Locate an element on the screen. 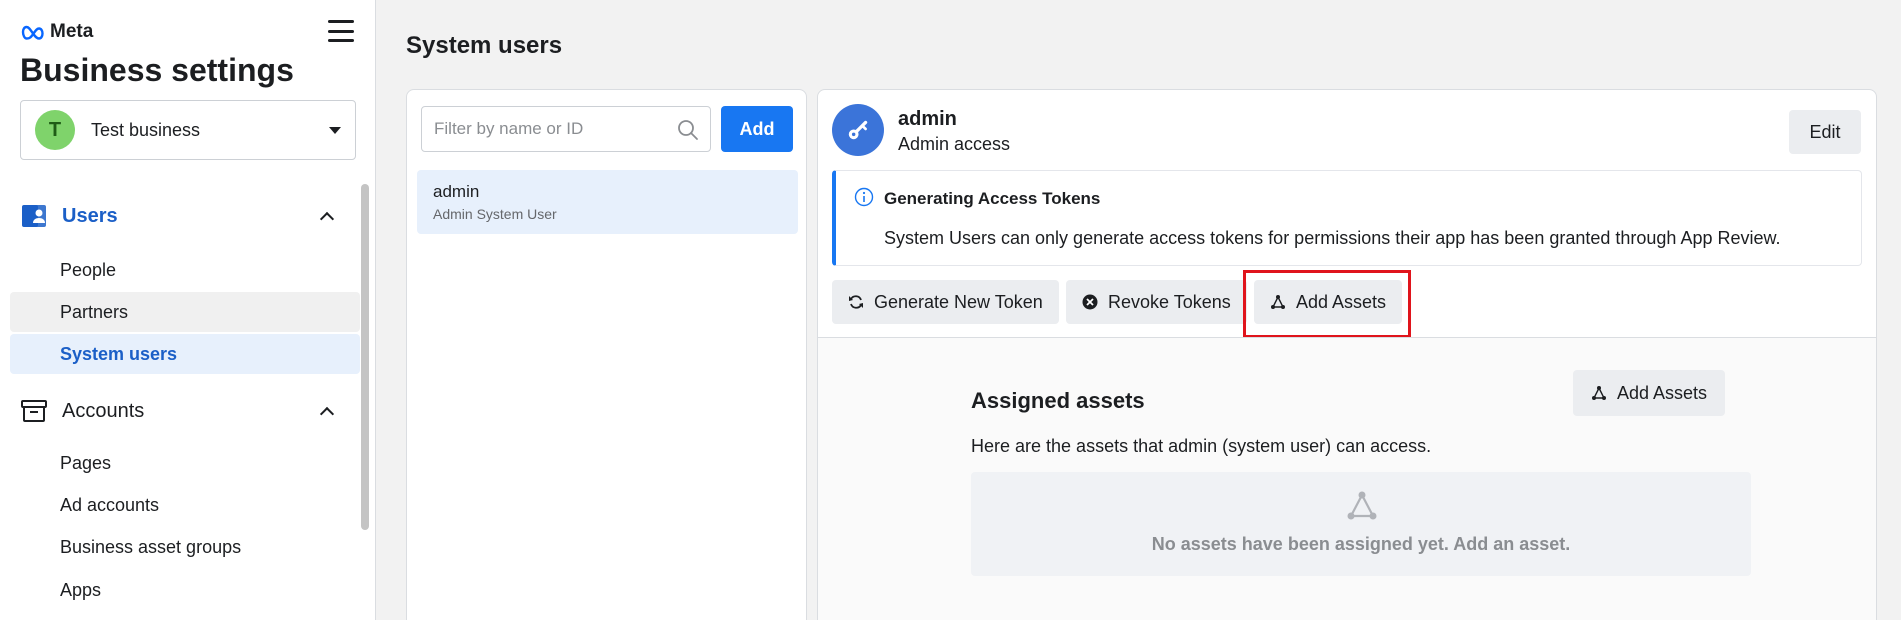  sidebar-item-business-asset-groups: Business asset groups is located at coordinates (185, 547).